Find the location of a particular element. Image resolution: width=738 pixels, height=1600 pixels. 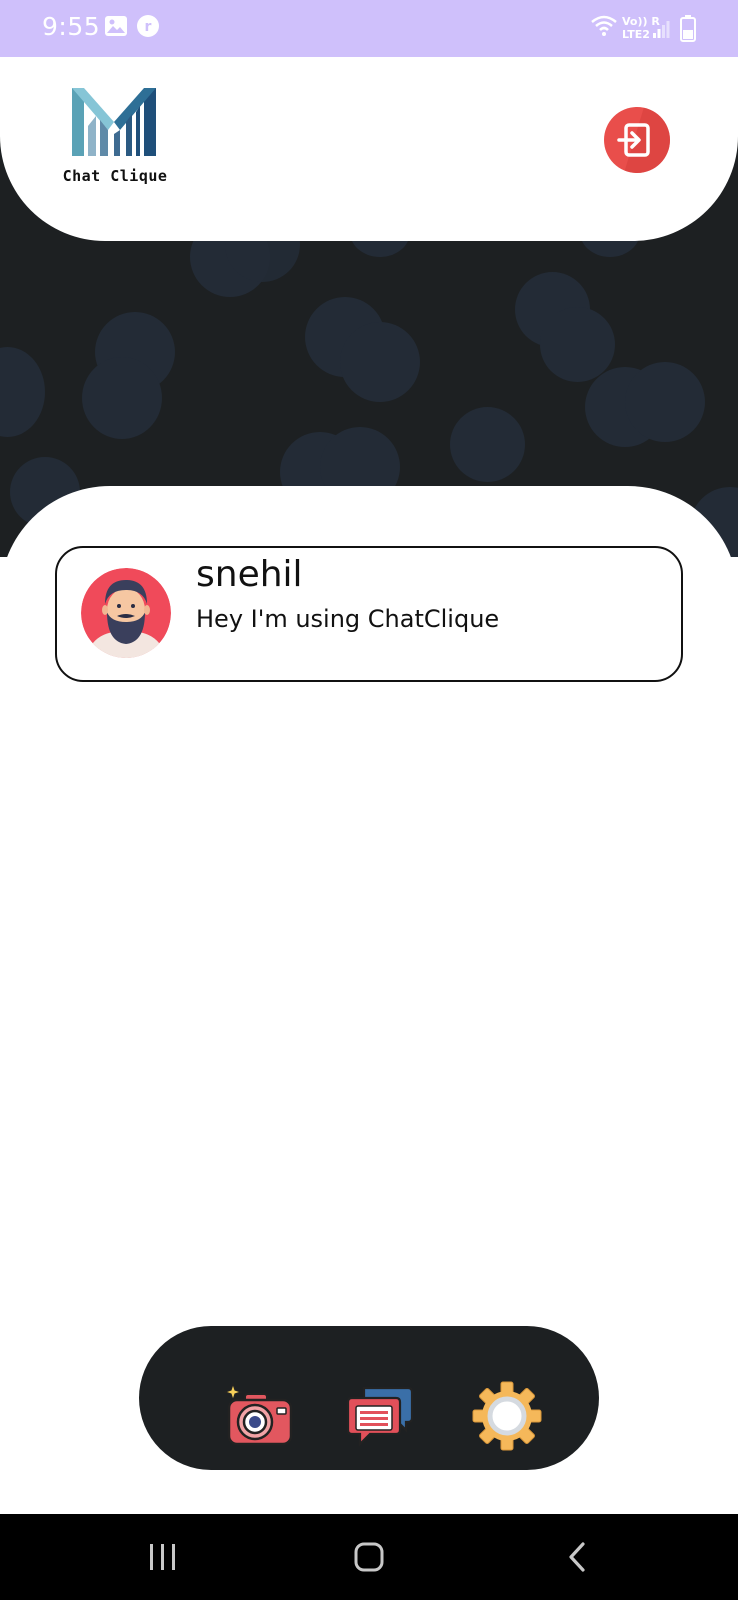

chat-clique-logo is located at coordinates (114, 122).